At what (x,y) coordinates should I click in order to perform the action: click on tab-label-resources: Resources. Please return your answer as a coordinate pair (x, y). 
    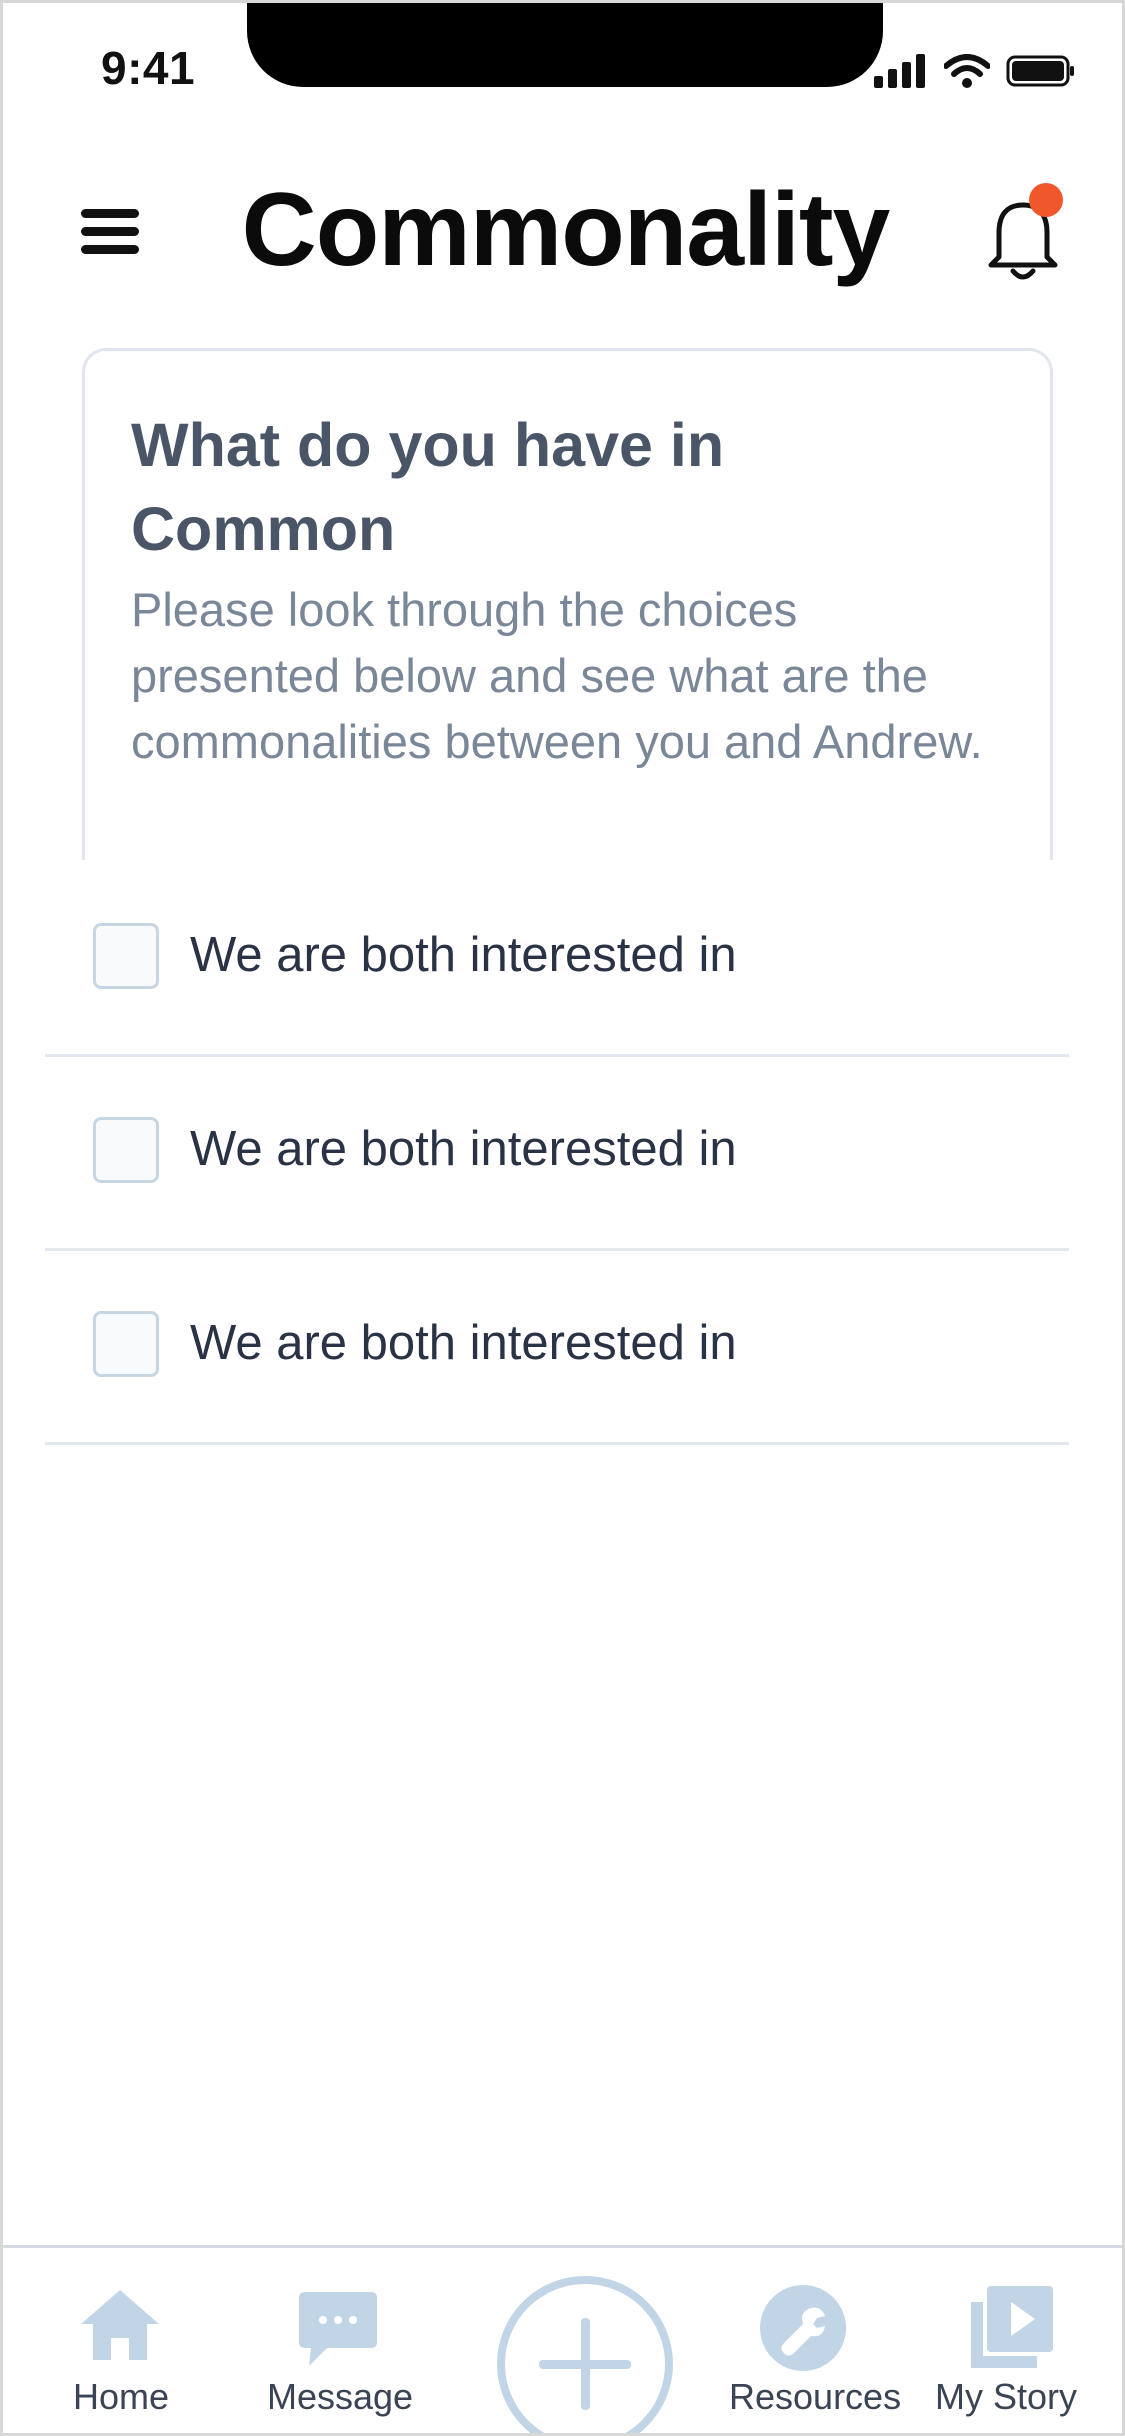
    Looking at the image, I should click on (815, 2396).